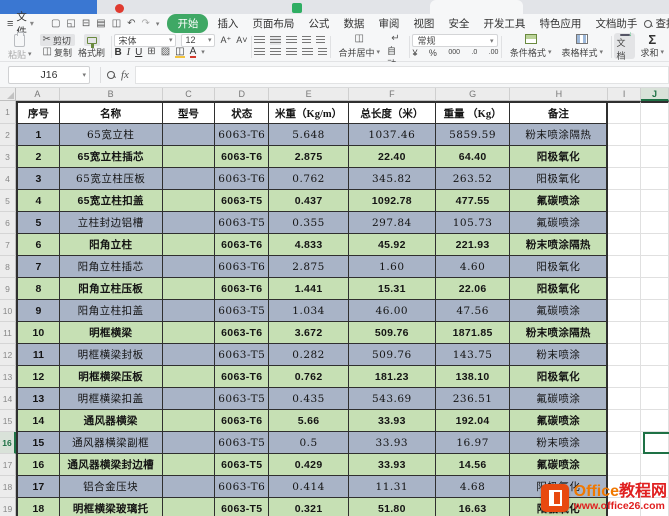 Image resolution: width=669 pixels, height=516 pixels. Describe the element at coordinates (189, 94) in the screenshot. I see `column-header-C: C` at that location.